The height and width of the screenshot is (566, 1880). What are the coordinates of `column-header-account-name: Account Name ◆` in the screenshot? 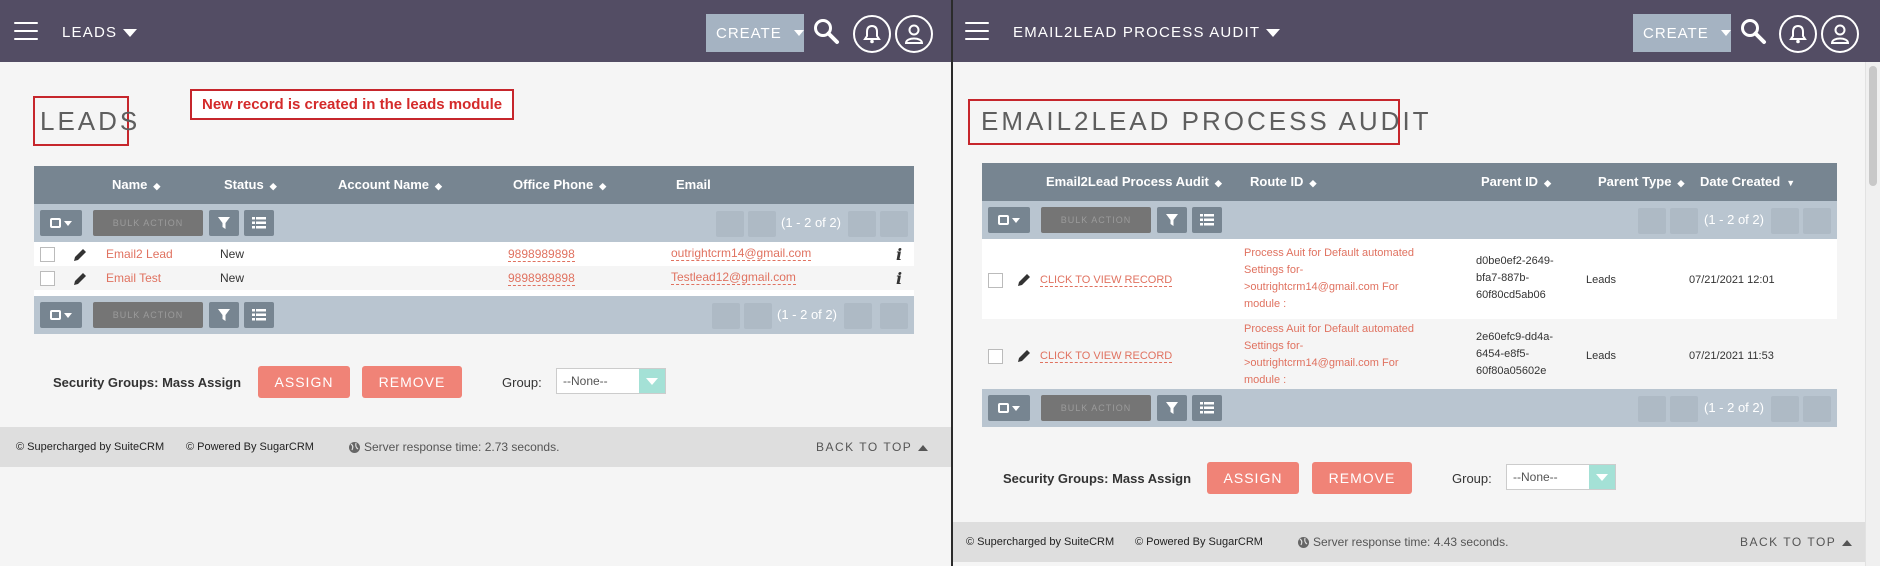 It's located at (390, 185).